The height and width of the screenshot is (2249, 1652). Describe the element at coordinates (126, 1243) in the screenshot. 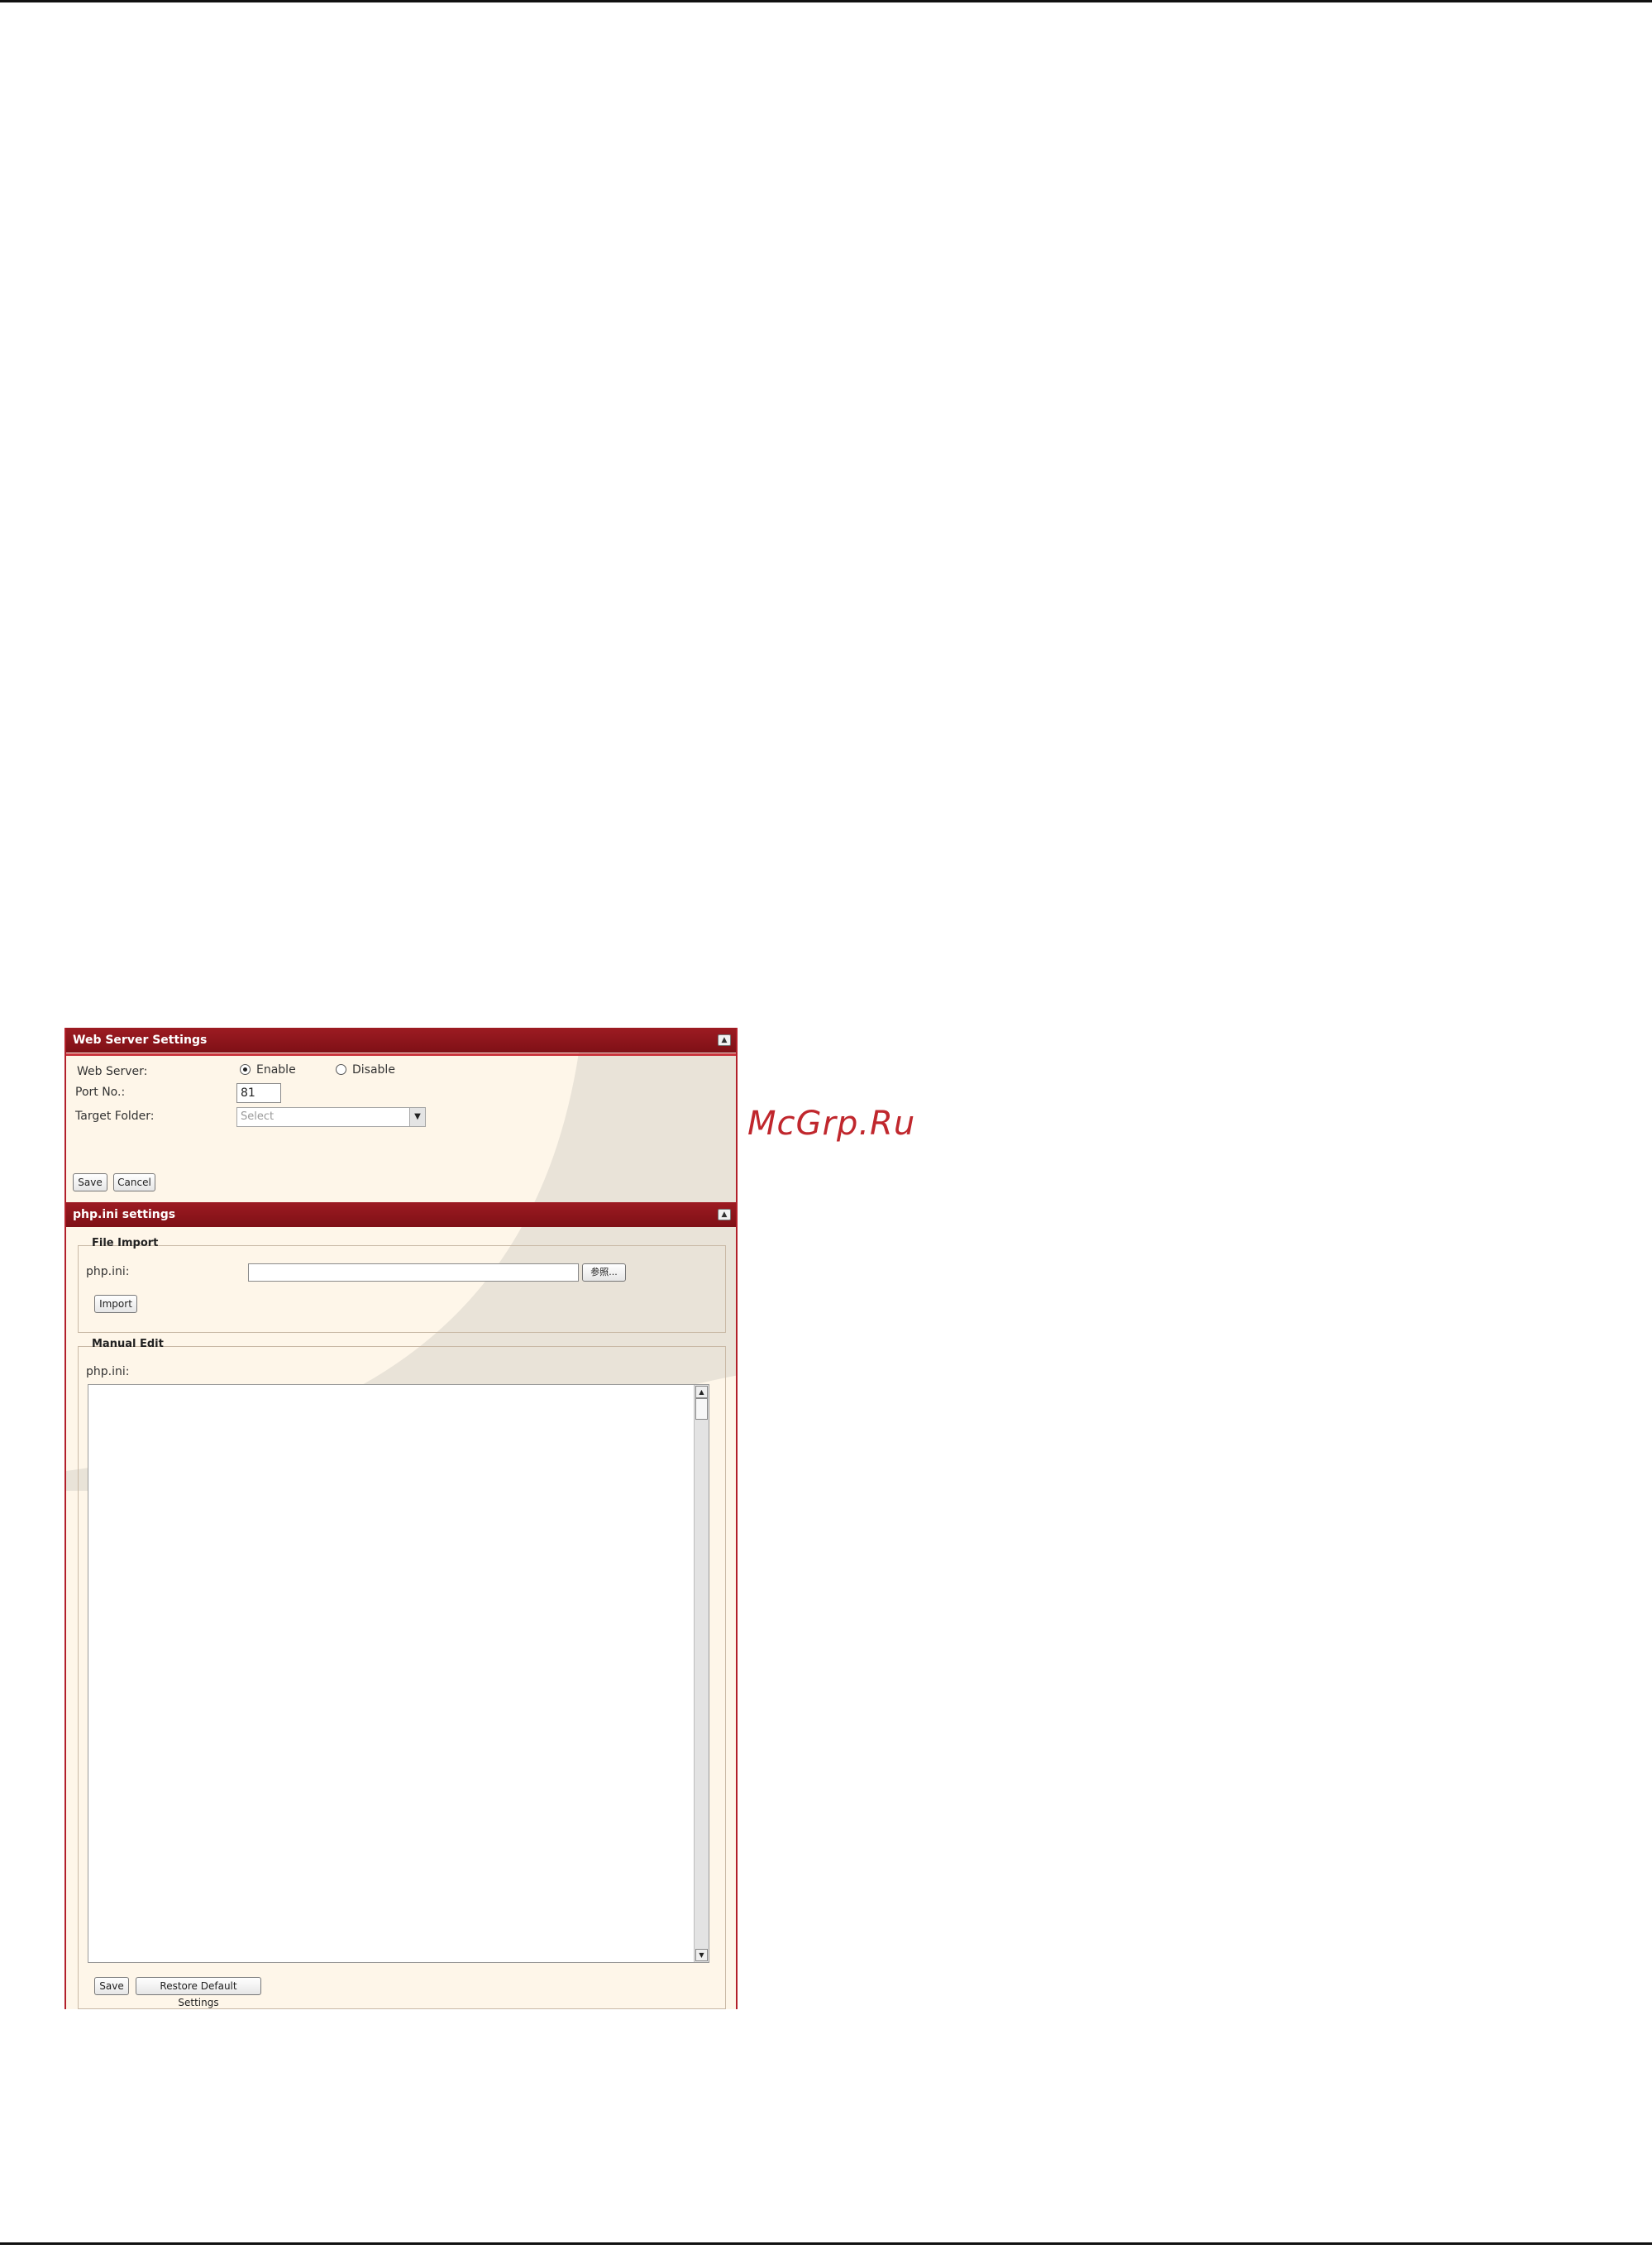

I see `file-import-legend: File Import` at that location.